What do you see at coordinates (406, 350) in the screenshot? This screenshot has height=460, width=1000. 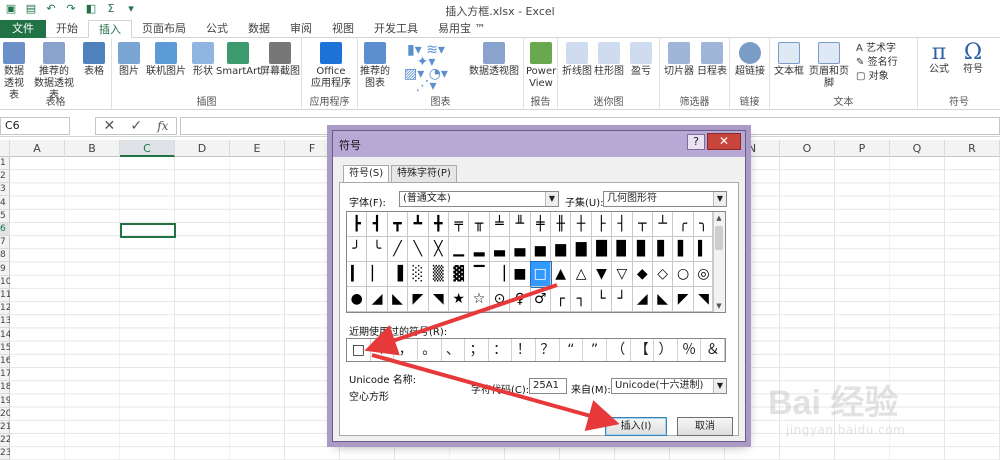 I see `recent-symbol-cell: ，` at bounding box center [406, 350].